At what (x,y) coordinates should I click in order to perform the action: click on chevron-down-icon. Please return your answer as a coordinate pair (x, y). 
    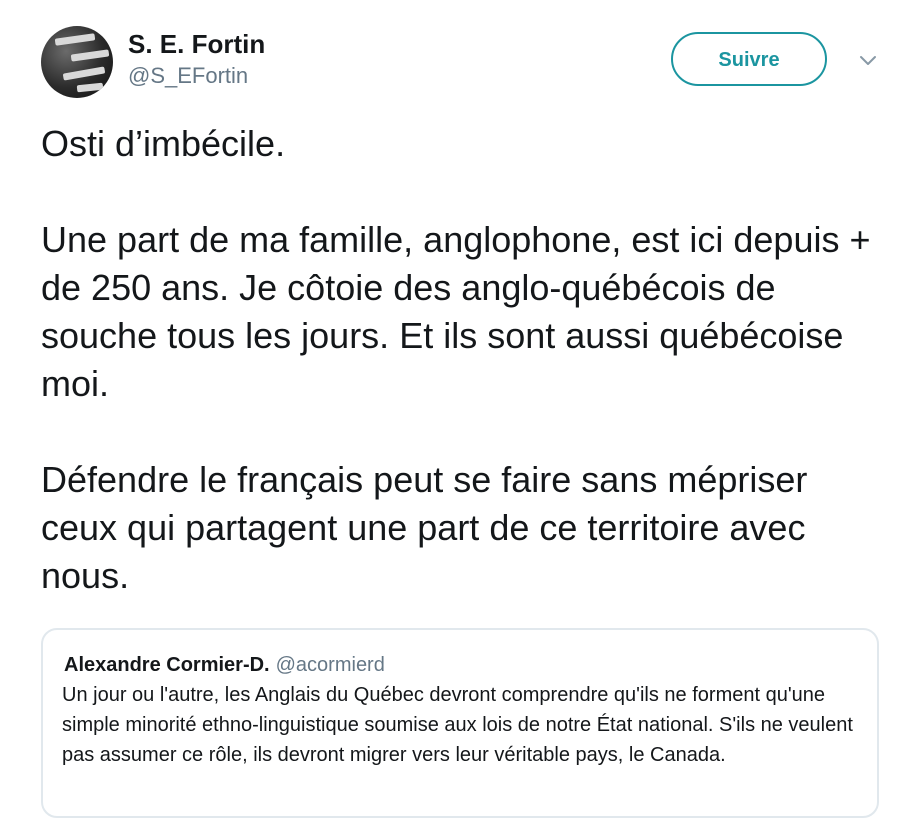
    Looking at the image, I should click on (868, 61).